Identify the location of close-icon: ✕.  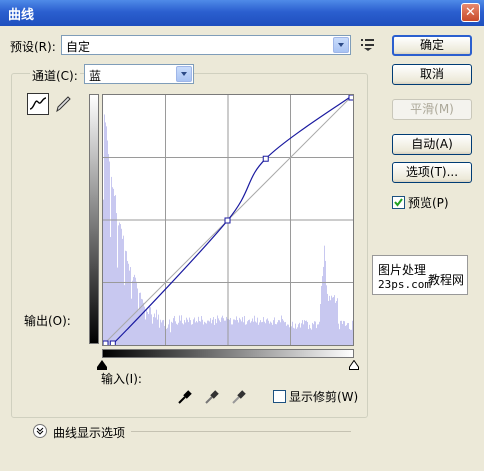
(470, 12).